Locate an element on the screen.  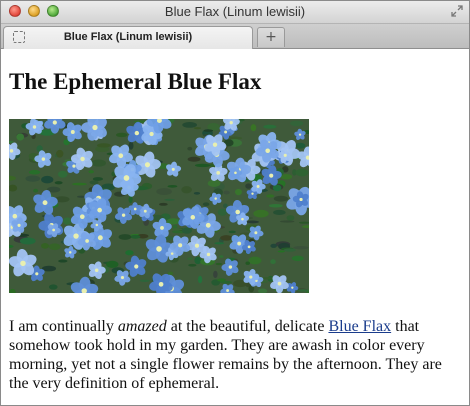
fullscreen-icon is located at coordinates (457, 11).